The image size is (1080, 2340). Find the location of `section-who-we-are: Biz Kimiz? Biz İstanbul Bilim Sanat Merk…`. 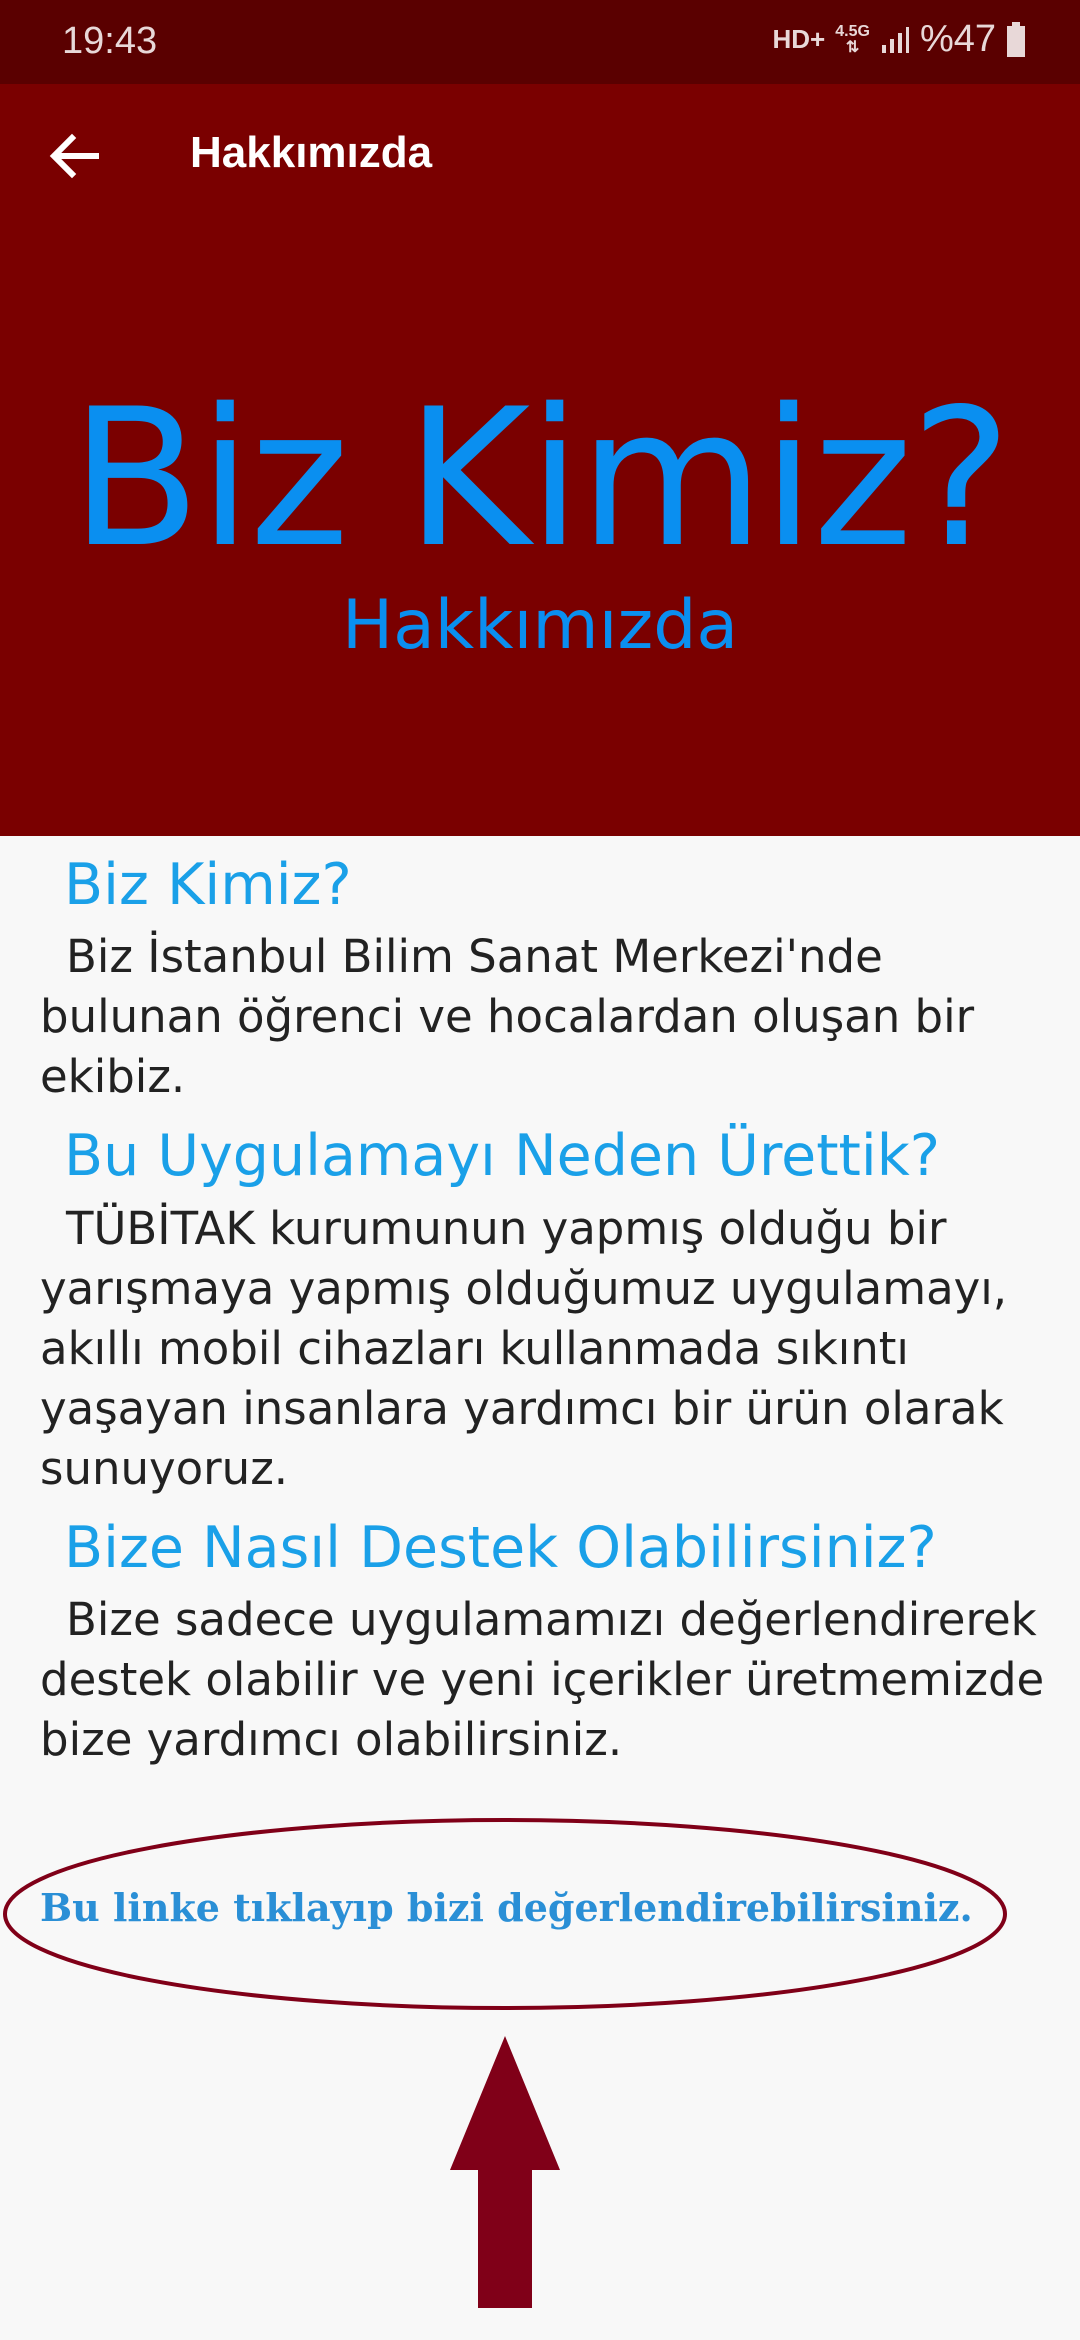

section-who-we-are: Biz Kimiz? Biz İstanbul Bilim Sanat Merk… is located at coordinates (545, 978).